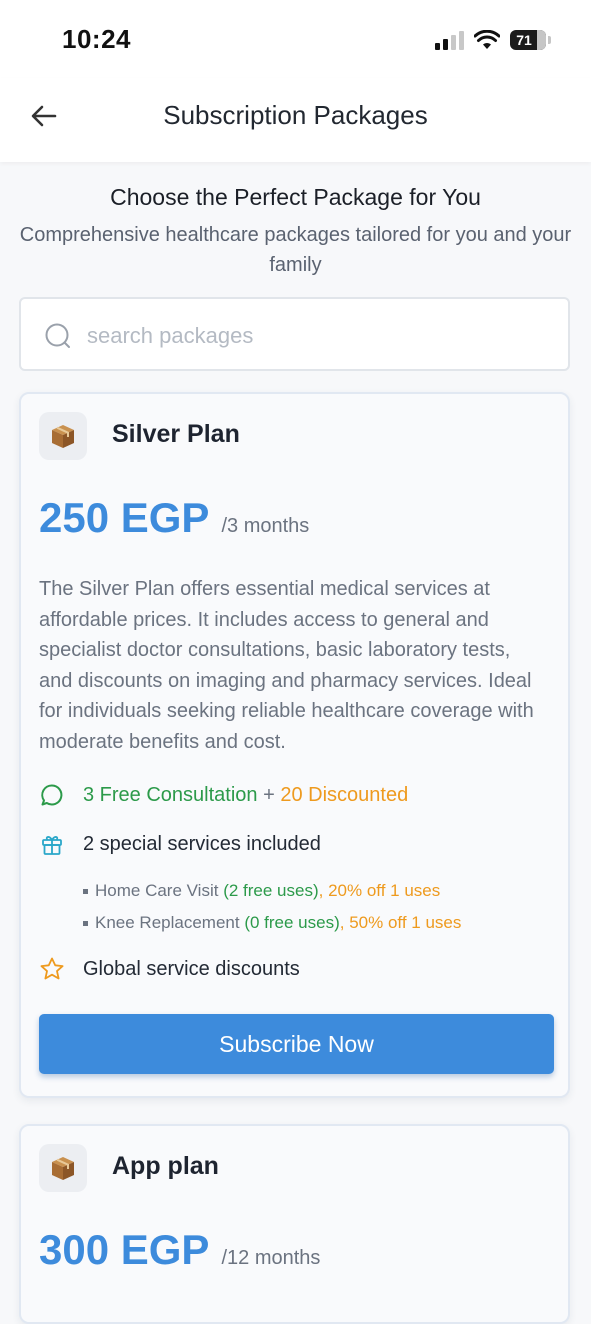 This screenshot has height=1324, width=591. I want to click on service-name: Home Care Visit, so click(157, 890).